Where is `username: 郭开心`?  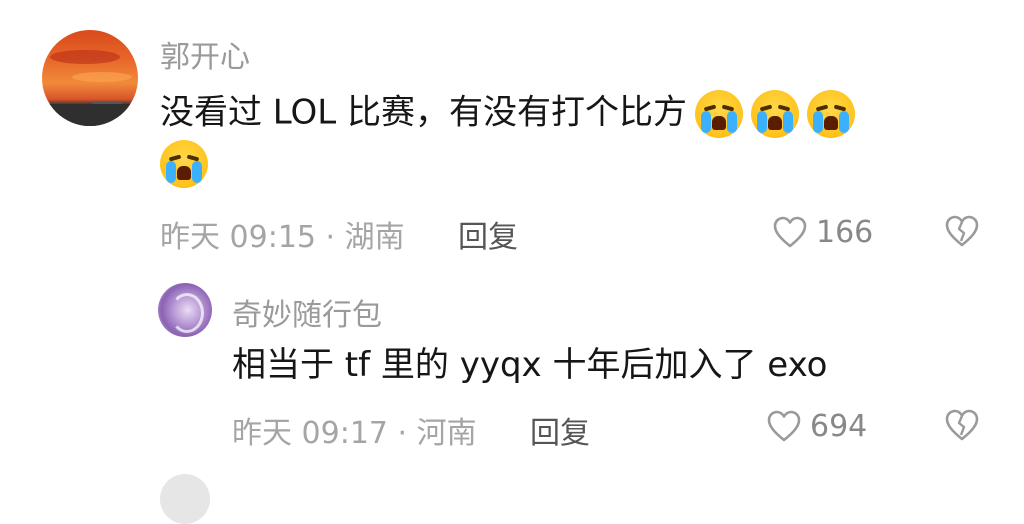
username: 郭开心 is located at coordinates (205, 54).